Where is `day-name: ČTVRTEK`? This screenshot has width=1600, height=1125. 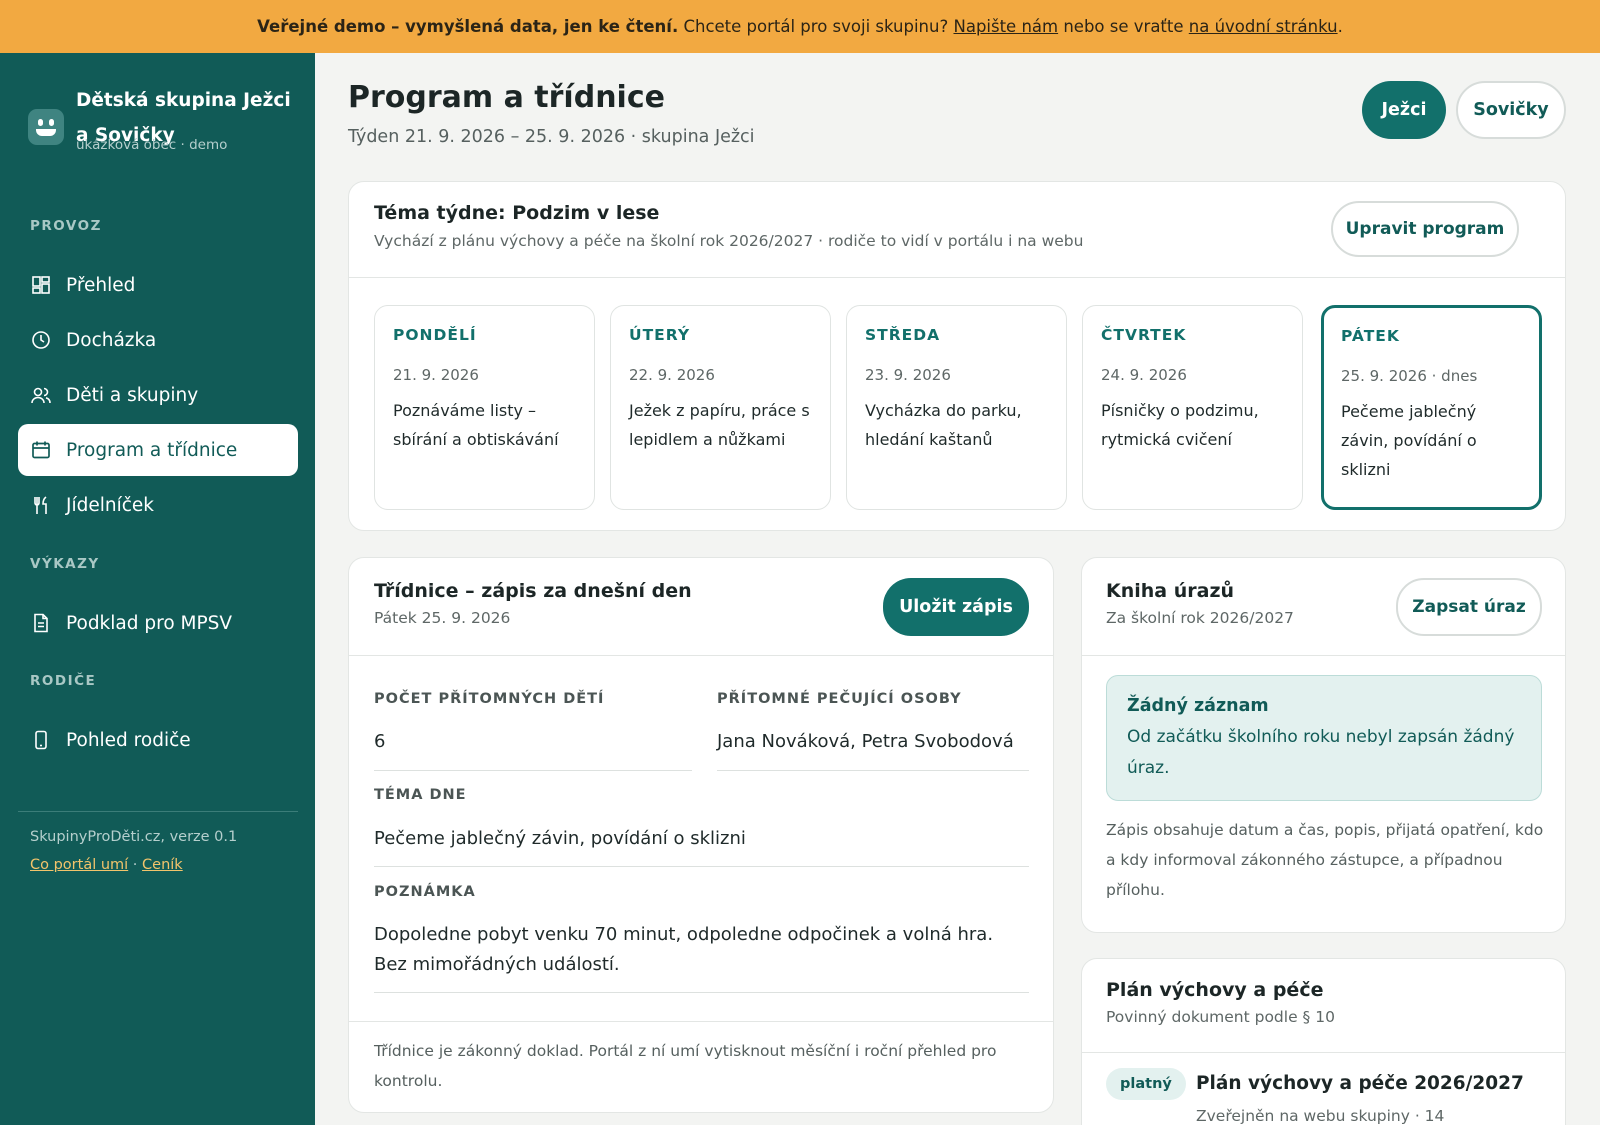
day-name: ČTVRTEK is located at coordinates (1144, 335).